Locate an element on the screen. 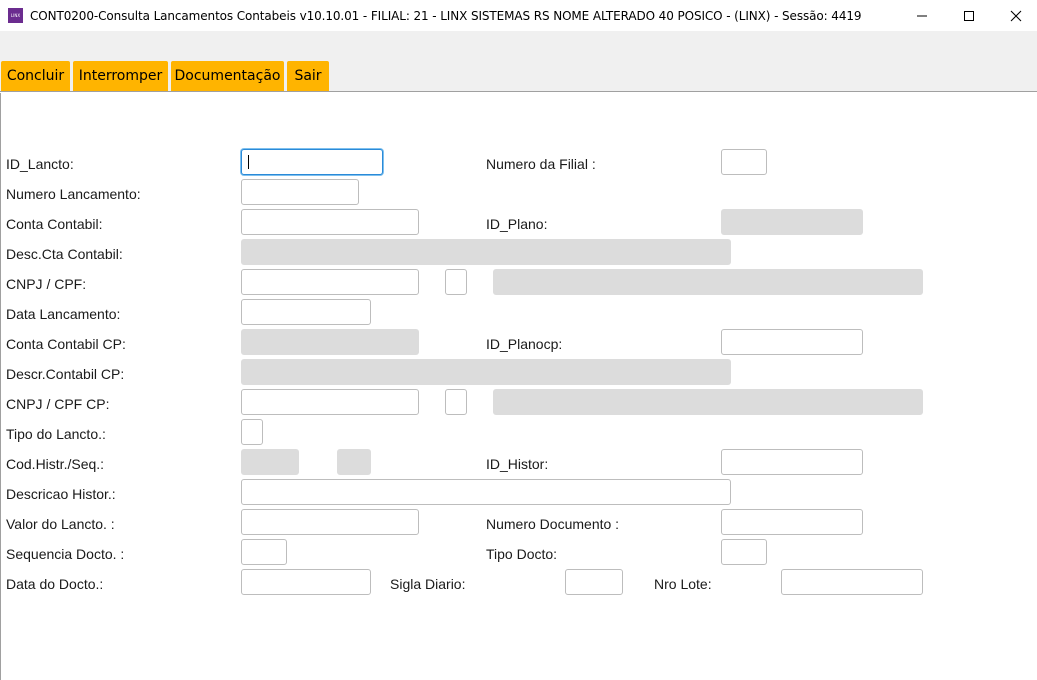  numero-lancamento-label: Numero Lancamento: is located at coordinates (73, 194).